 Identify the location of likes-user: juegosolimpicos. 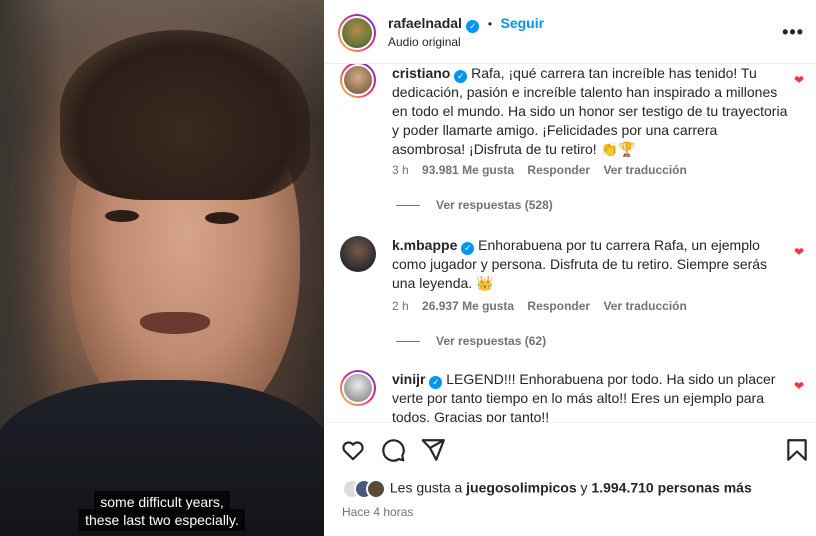
(521, 488).